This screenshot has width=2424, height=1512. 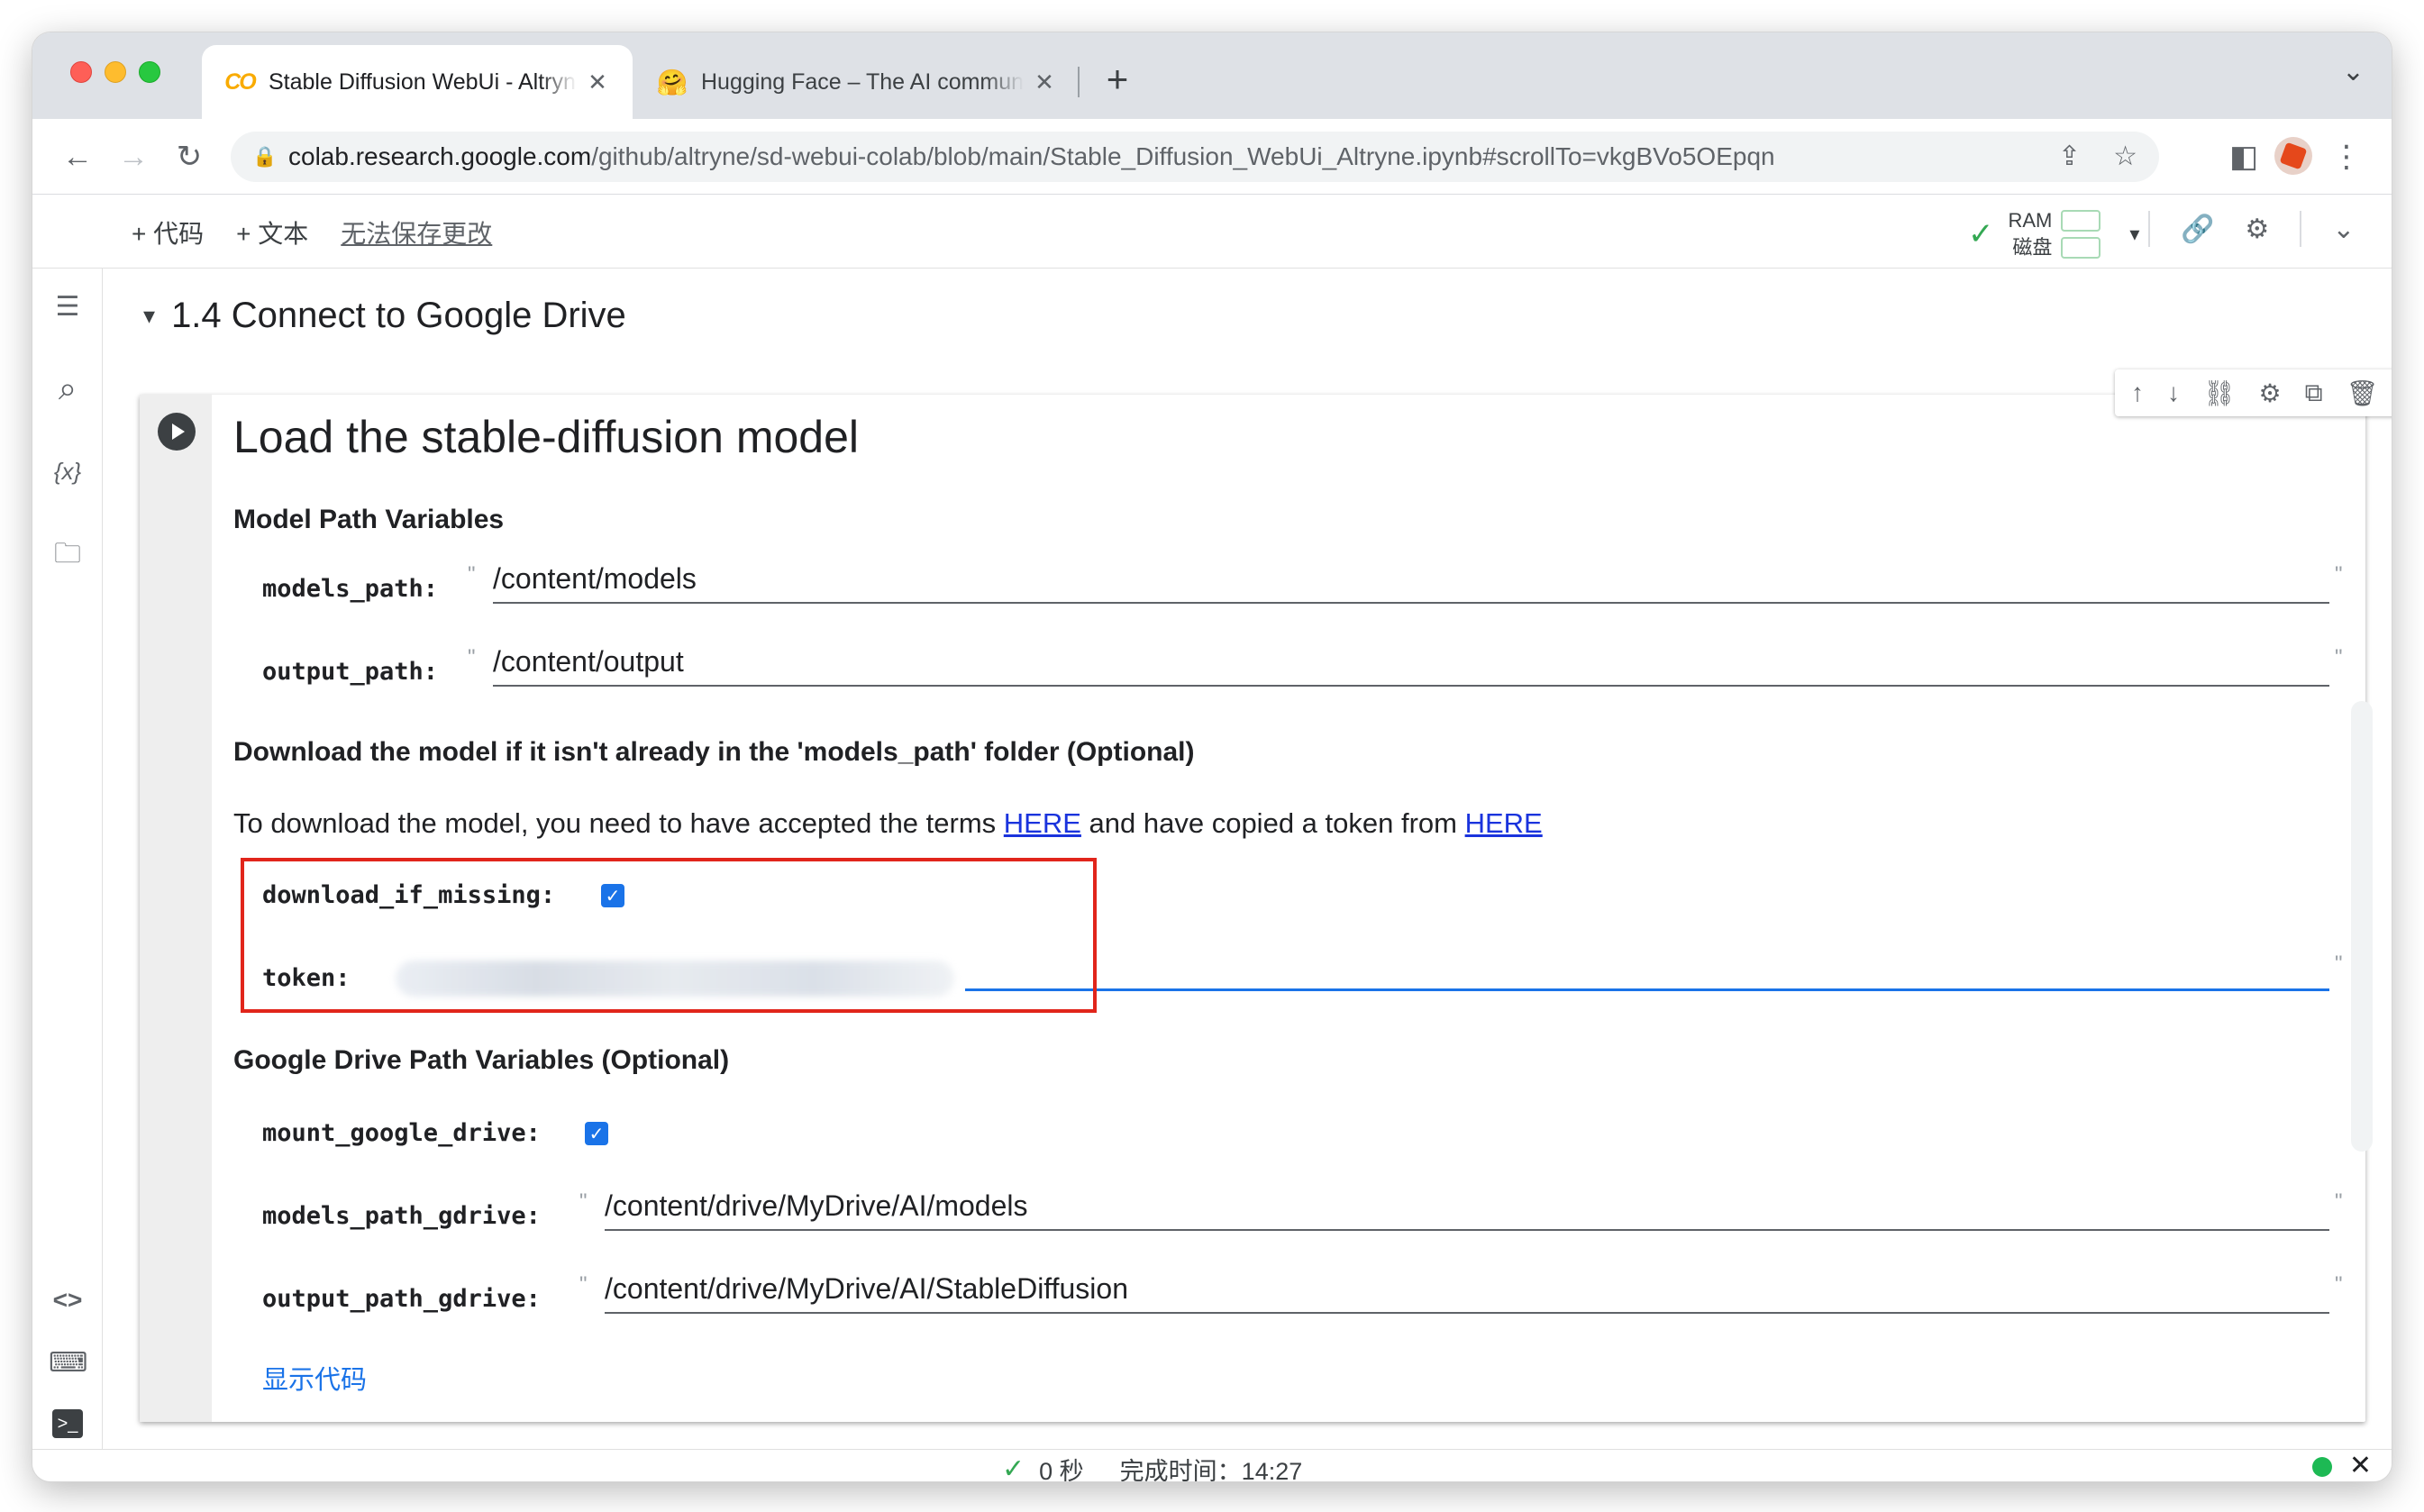 What do you see at coordinates (1981, 234) in the screenshot?
I see `connected-check-icon: ✓` at bounding box center [1981, 234].